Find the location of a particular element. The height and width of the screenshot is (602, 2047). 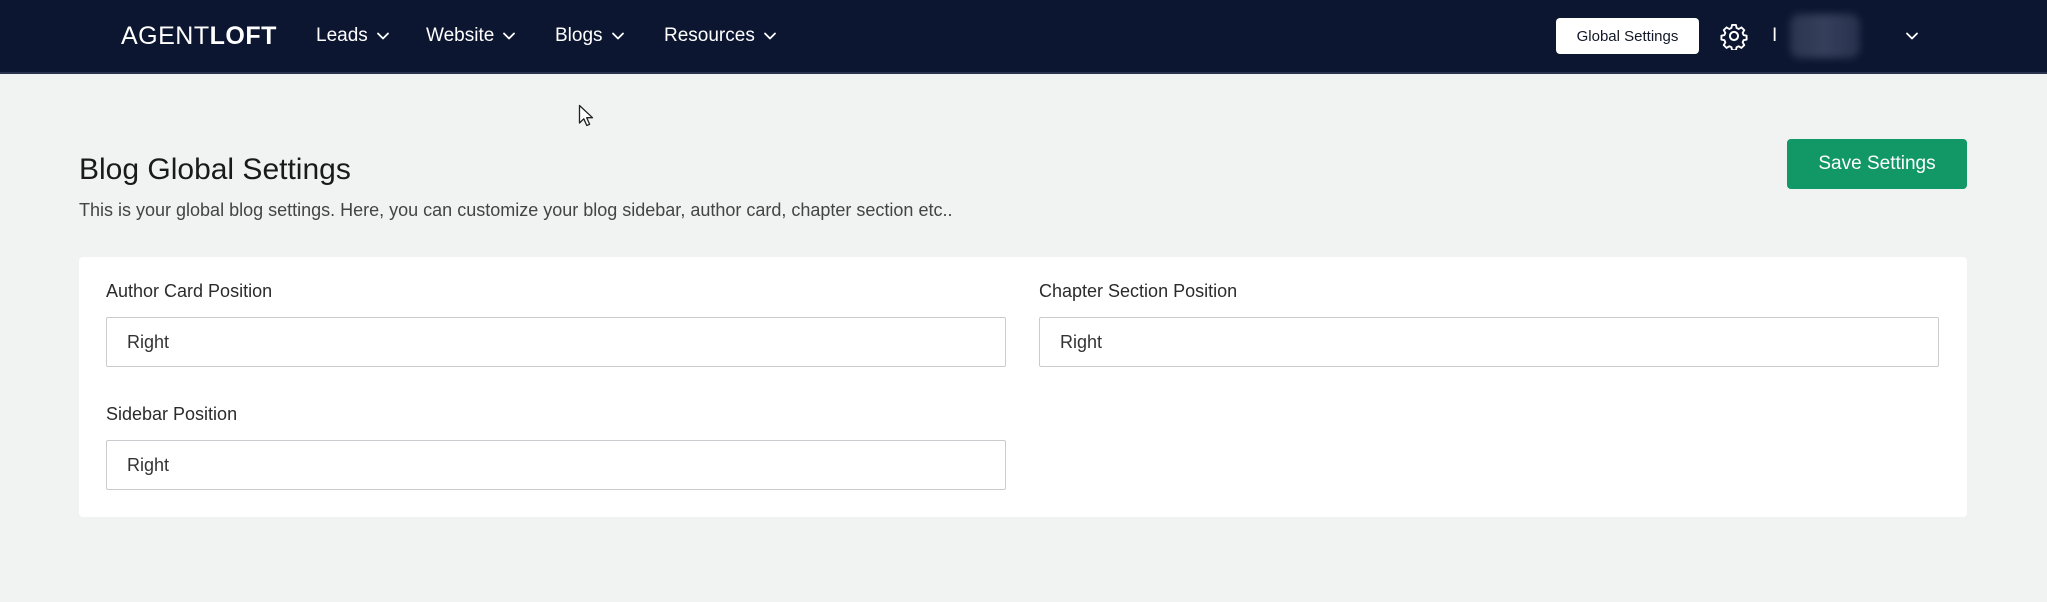

nav-item-leads: Leads is located at coordinates (353, 36).